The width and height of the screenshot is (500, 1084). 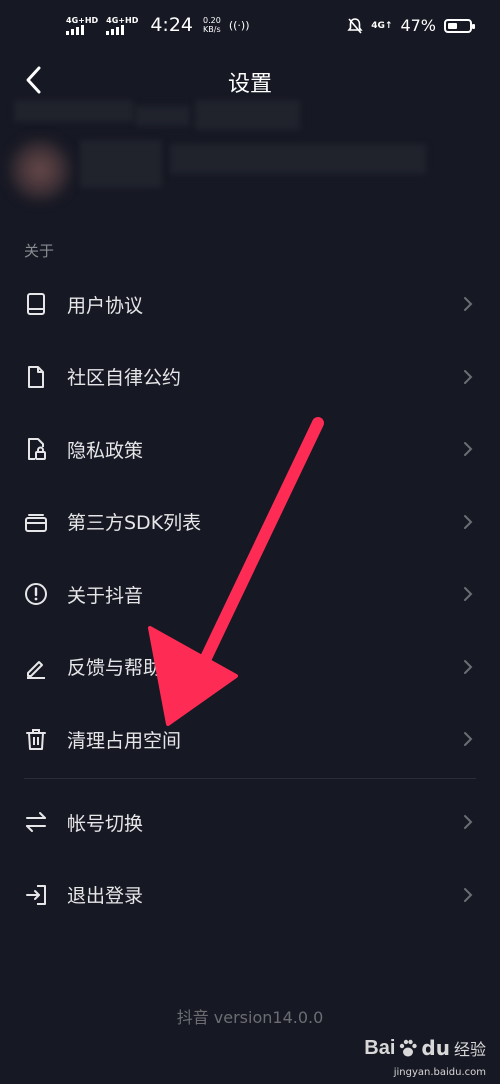 I want to click on menu-item-label: 关于抖音, so click(x=105, y=595).